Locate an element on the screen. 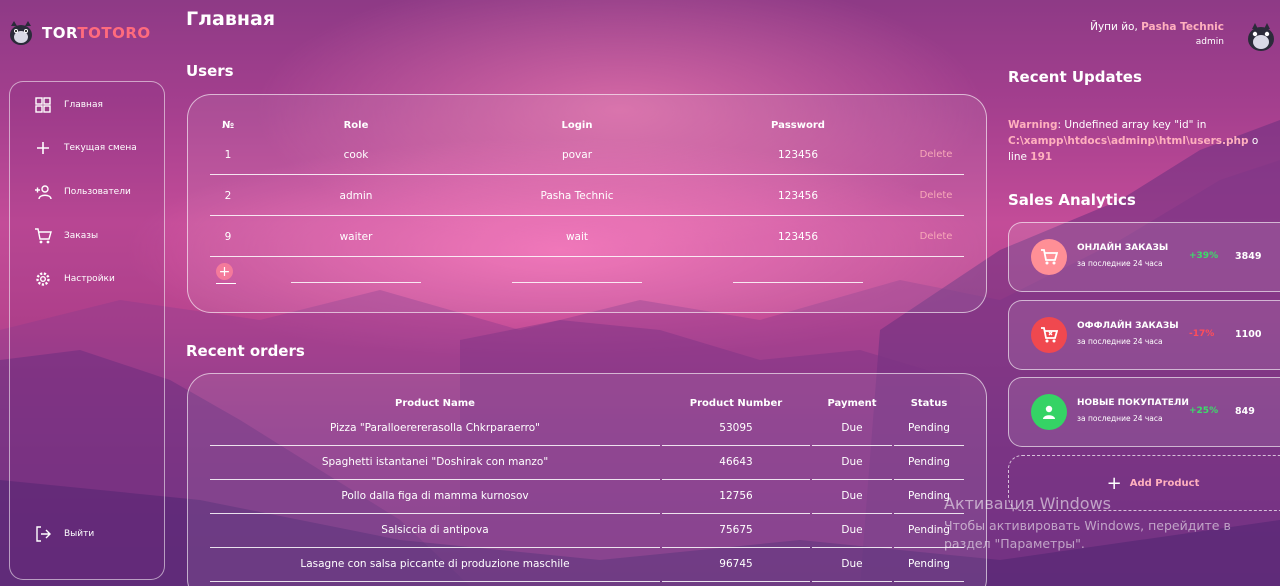 Image resolution: width=1280 pixels, height=586 pixels. line-prefix: line is located at coordinates (1019, 157).